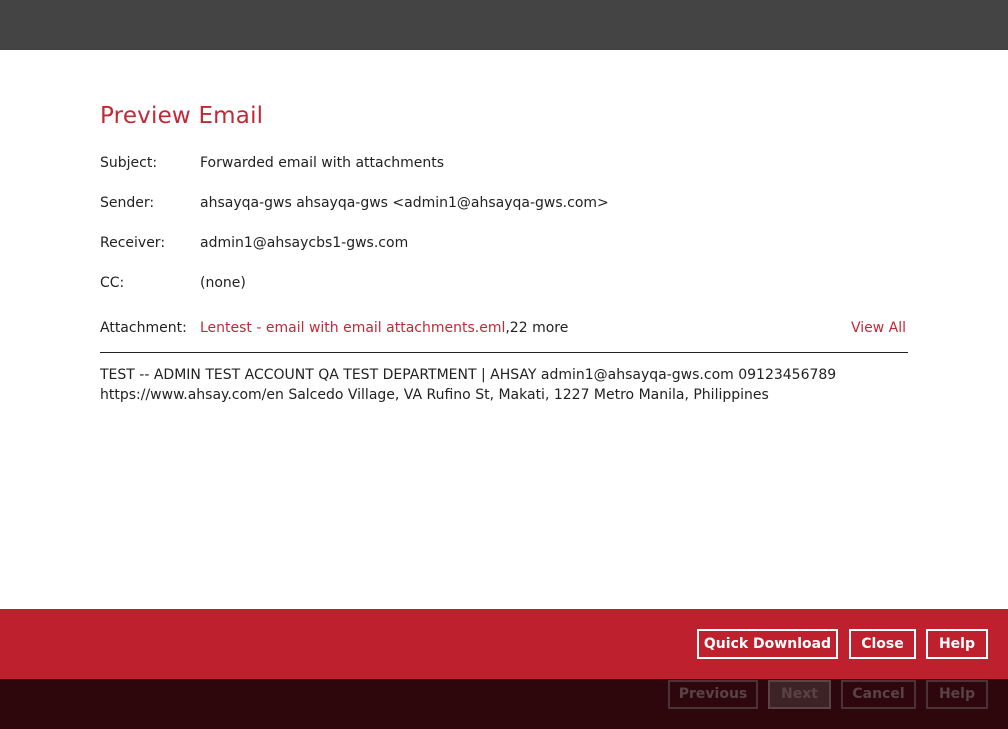 The height and width of the screenshot is (729, 1008). I want to click on previous-button: Previous, so click(713, 694).